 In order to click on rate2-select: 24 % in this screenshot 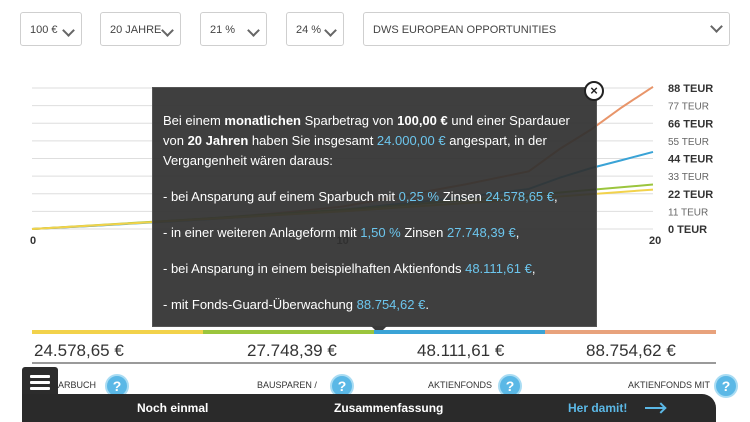, I will do `click(315, 29)`.